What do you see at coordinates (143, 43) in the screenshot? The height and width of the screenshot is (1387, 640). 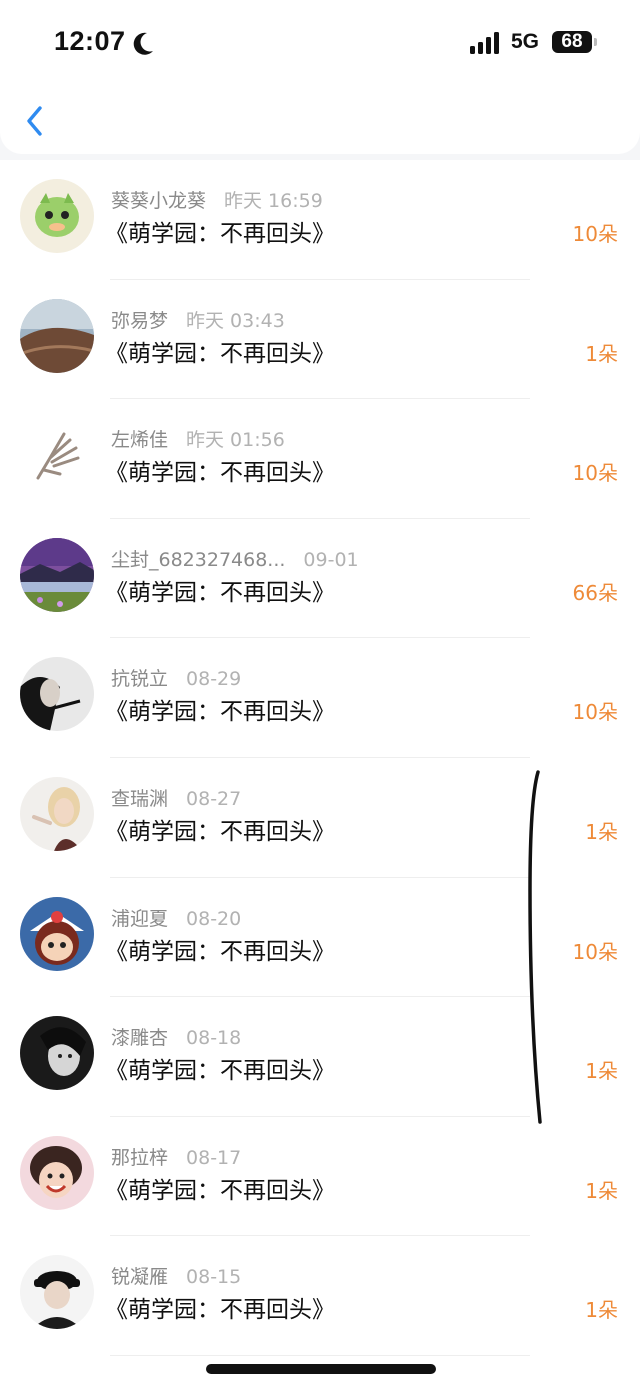 I see `moon-icon` at bounding box center [143, 43].